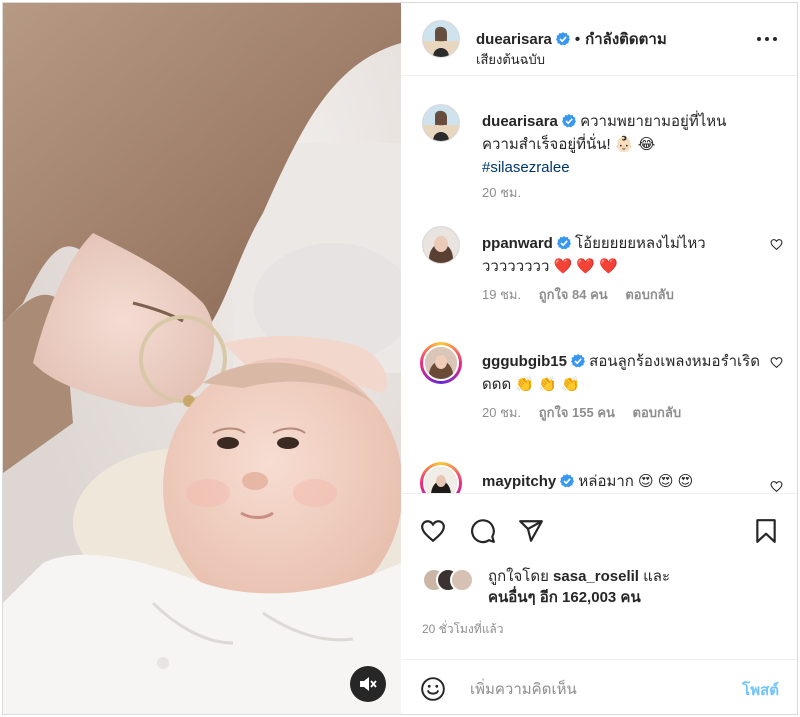 The image size is (800, 717). Describe the element at coordinates (626, 39) in the screenshot. I see `following-button: กำลังติดตาม` at that location.